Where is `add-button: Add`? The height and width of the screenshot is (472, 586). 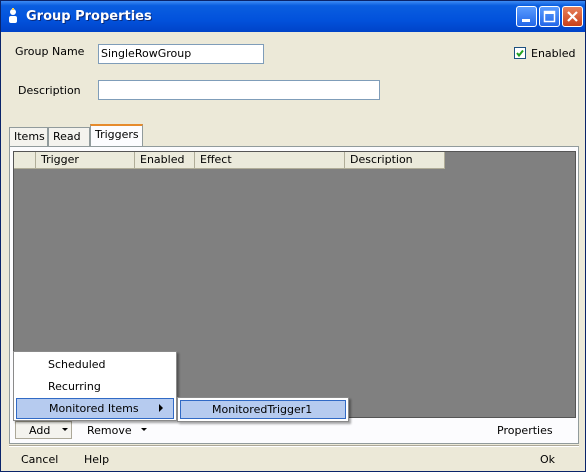
add-button: Add is located at coordinates (43, 430).